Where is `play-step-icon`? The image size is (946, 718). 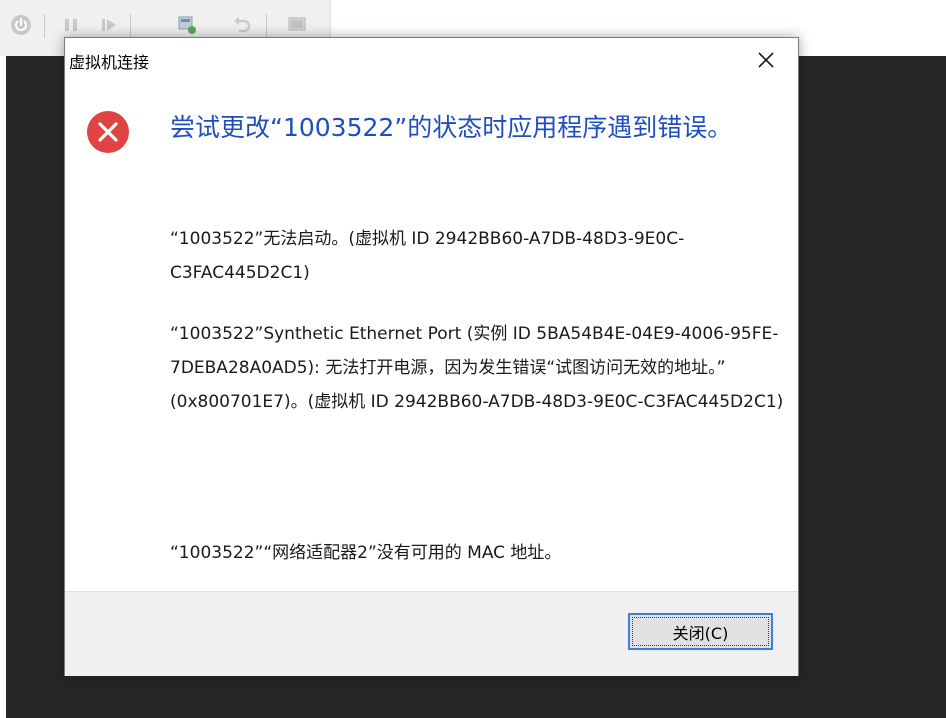 play-step-icon is located at coordinates (109, 25).